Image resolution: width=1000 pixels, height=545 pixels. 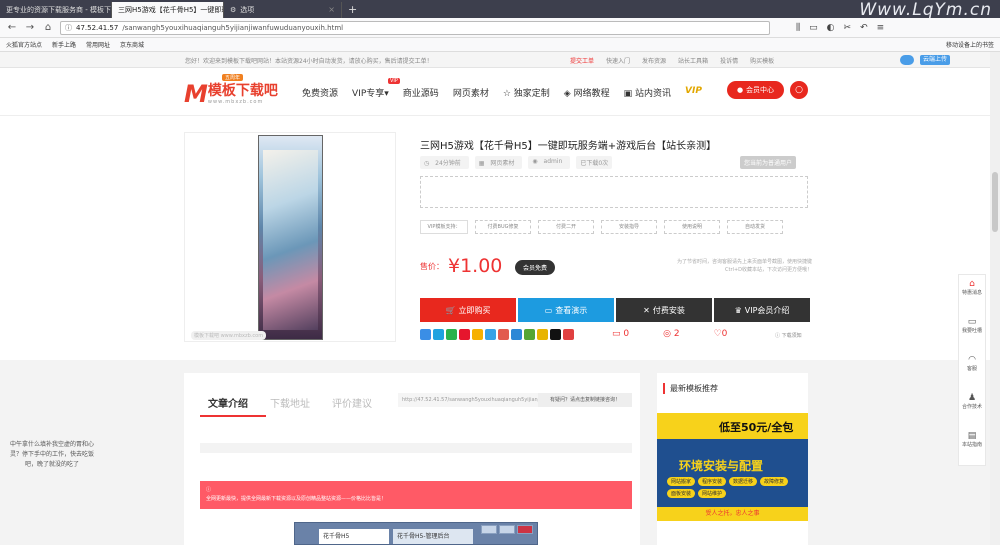 I want to click on menu-item: ◈ 网络教程, so click(x=587, y=92).